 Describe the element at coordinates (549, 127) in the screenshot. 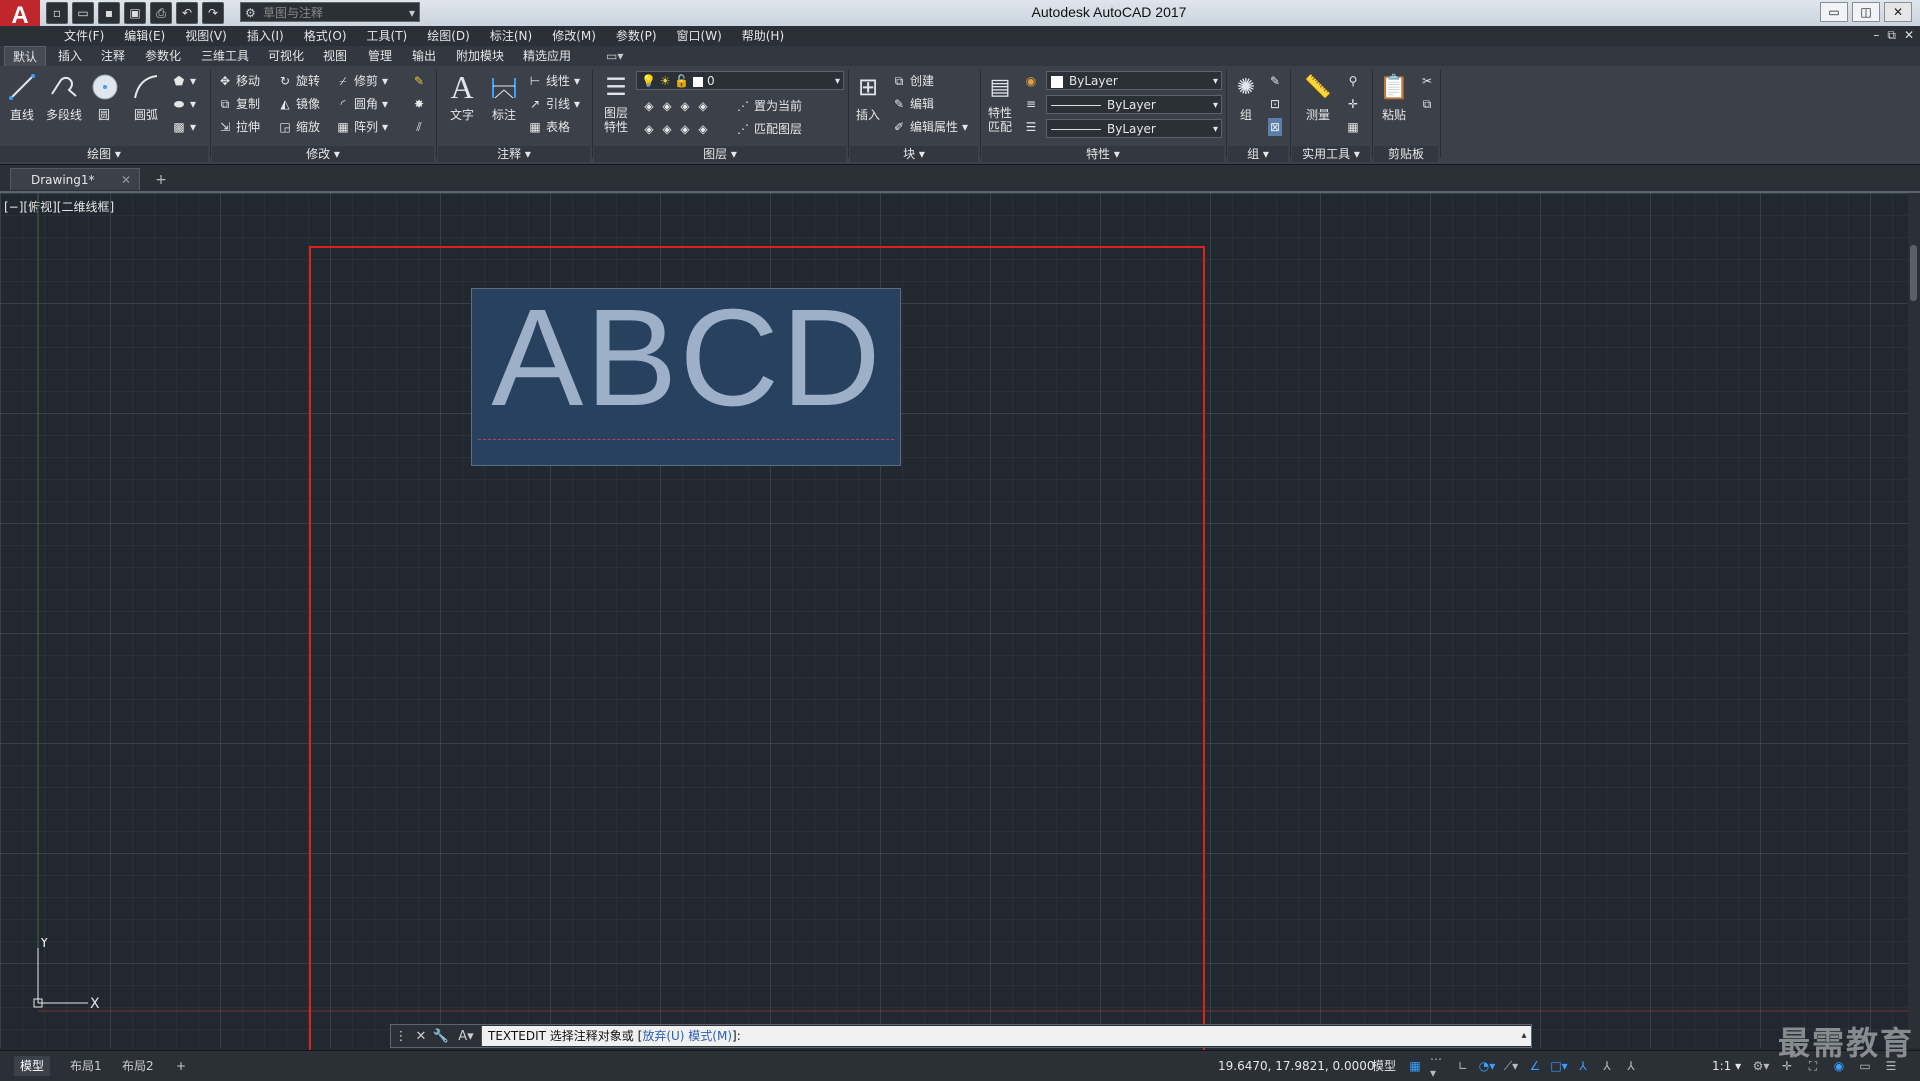

I see `table-button: ▦ 表格` at that location.